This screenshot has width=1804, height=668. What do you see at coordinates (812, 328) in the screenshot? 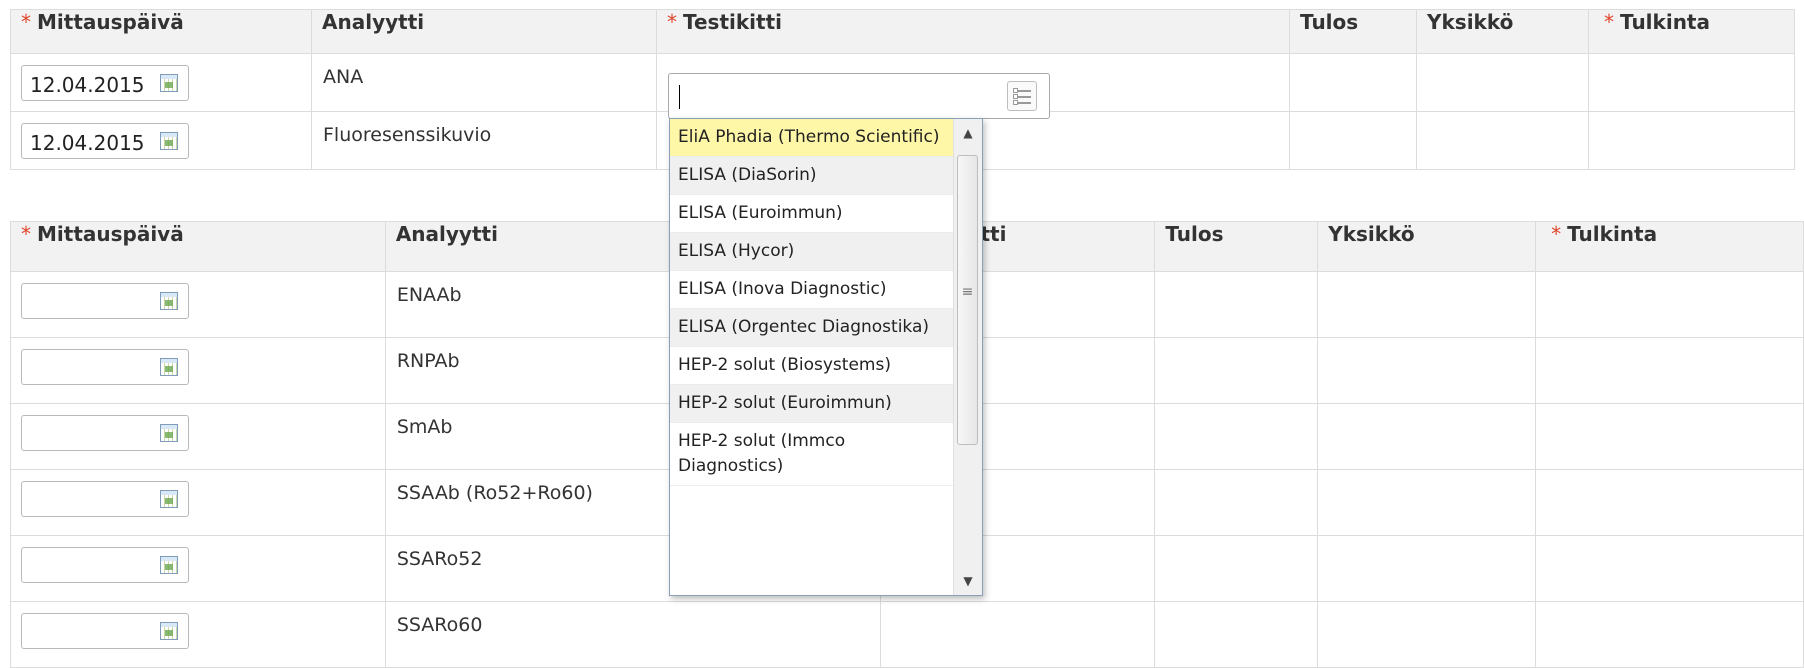
I see `dropdown-option: ELISA (Orgentec Diagnostika)` at bounding box center [812, 328].